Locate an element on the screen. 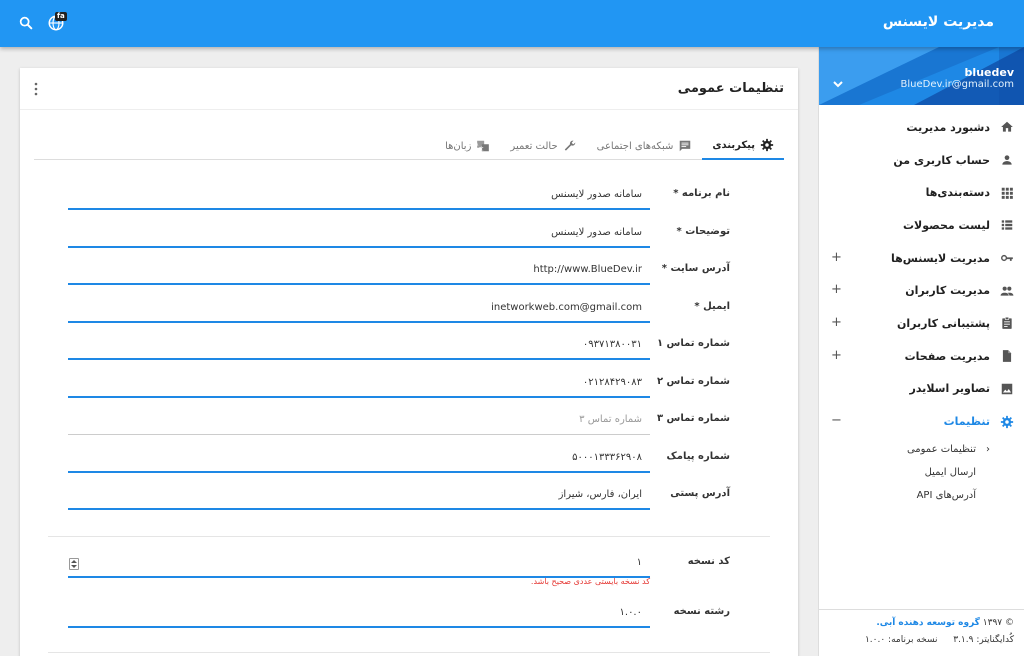 The height and width of the screenshot is (656, 1024). file-icon is located at coordinates (1007, 356).